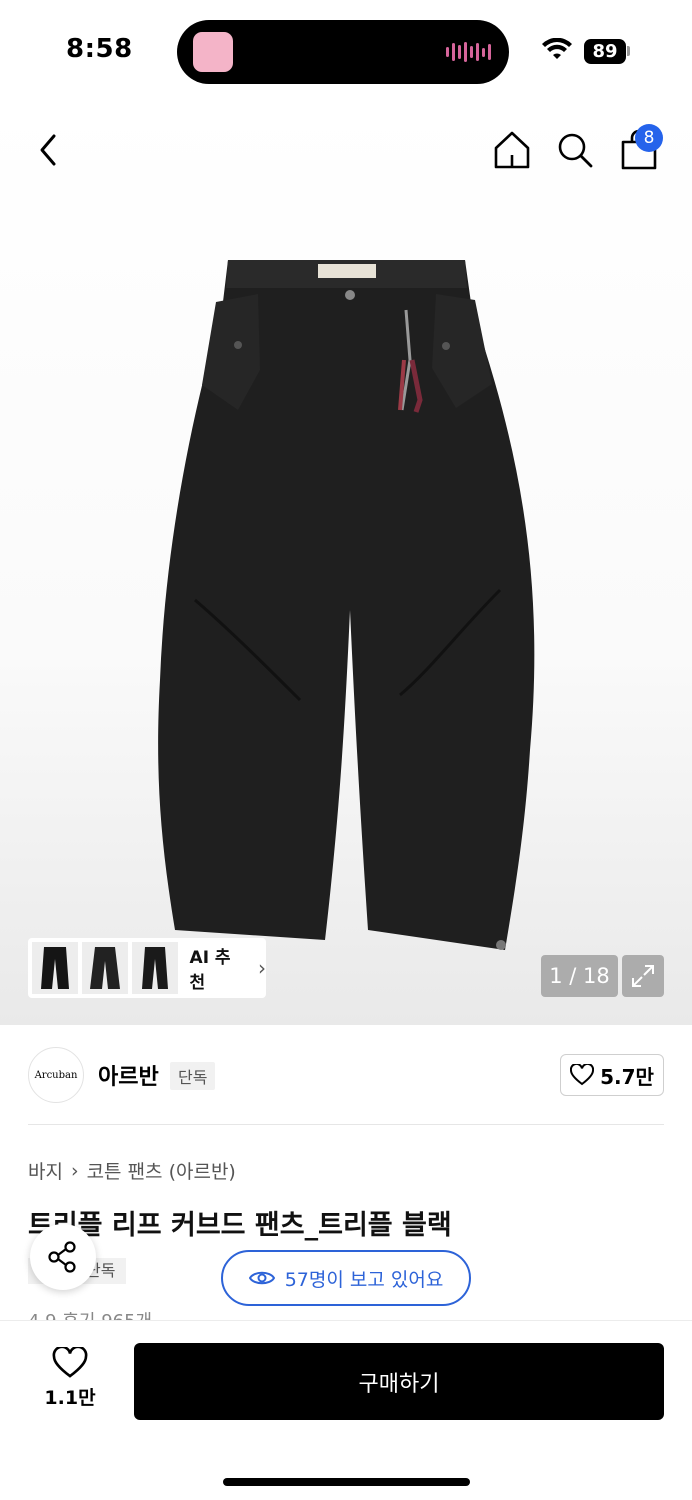  I want to click on wishlist-button: 1.1만, so click(70, 1381).